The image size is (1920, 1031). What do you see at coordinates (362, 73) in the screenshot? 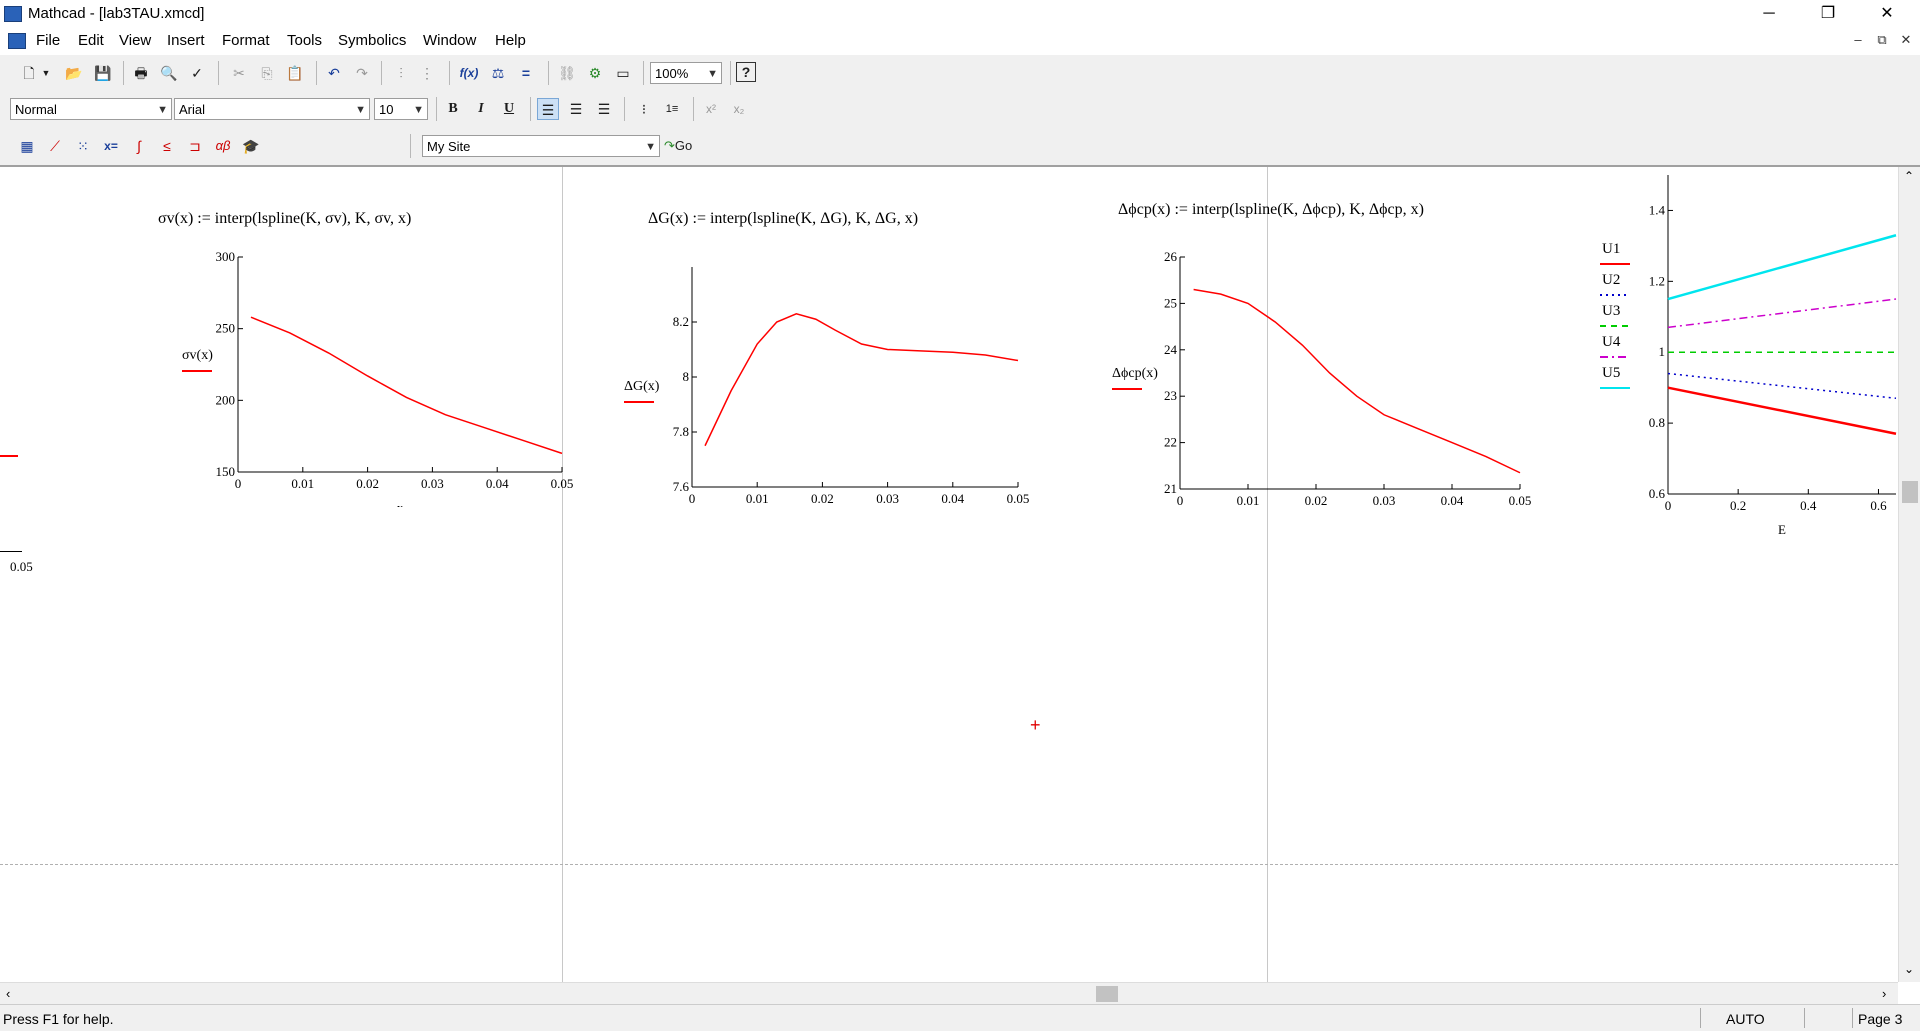
I see `redo-icon: ↷` at bounding box center [362, 73].